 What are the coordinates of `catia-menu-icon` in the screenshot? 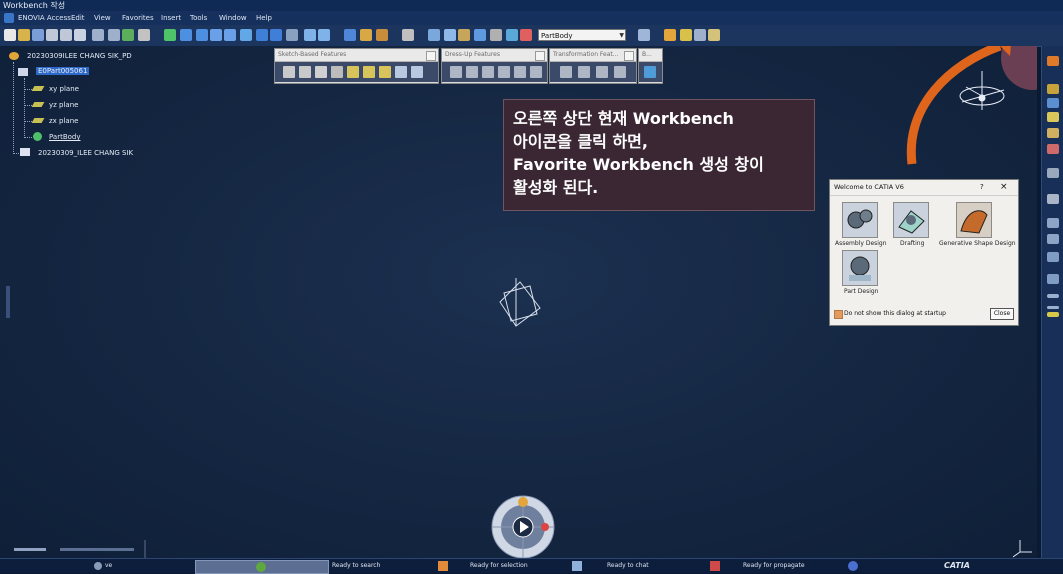 It's located at (9, 18).